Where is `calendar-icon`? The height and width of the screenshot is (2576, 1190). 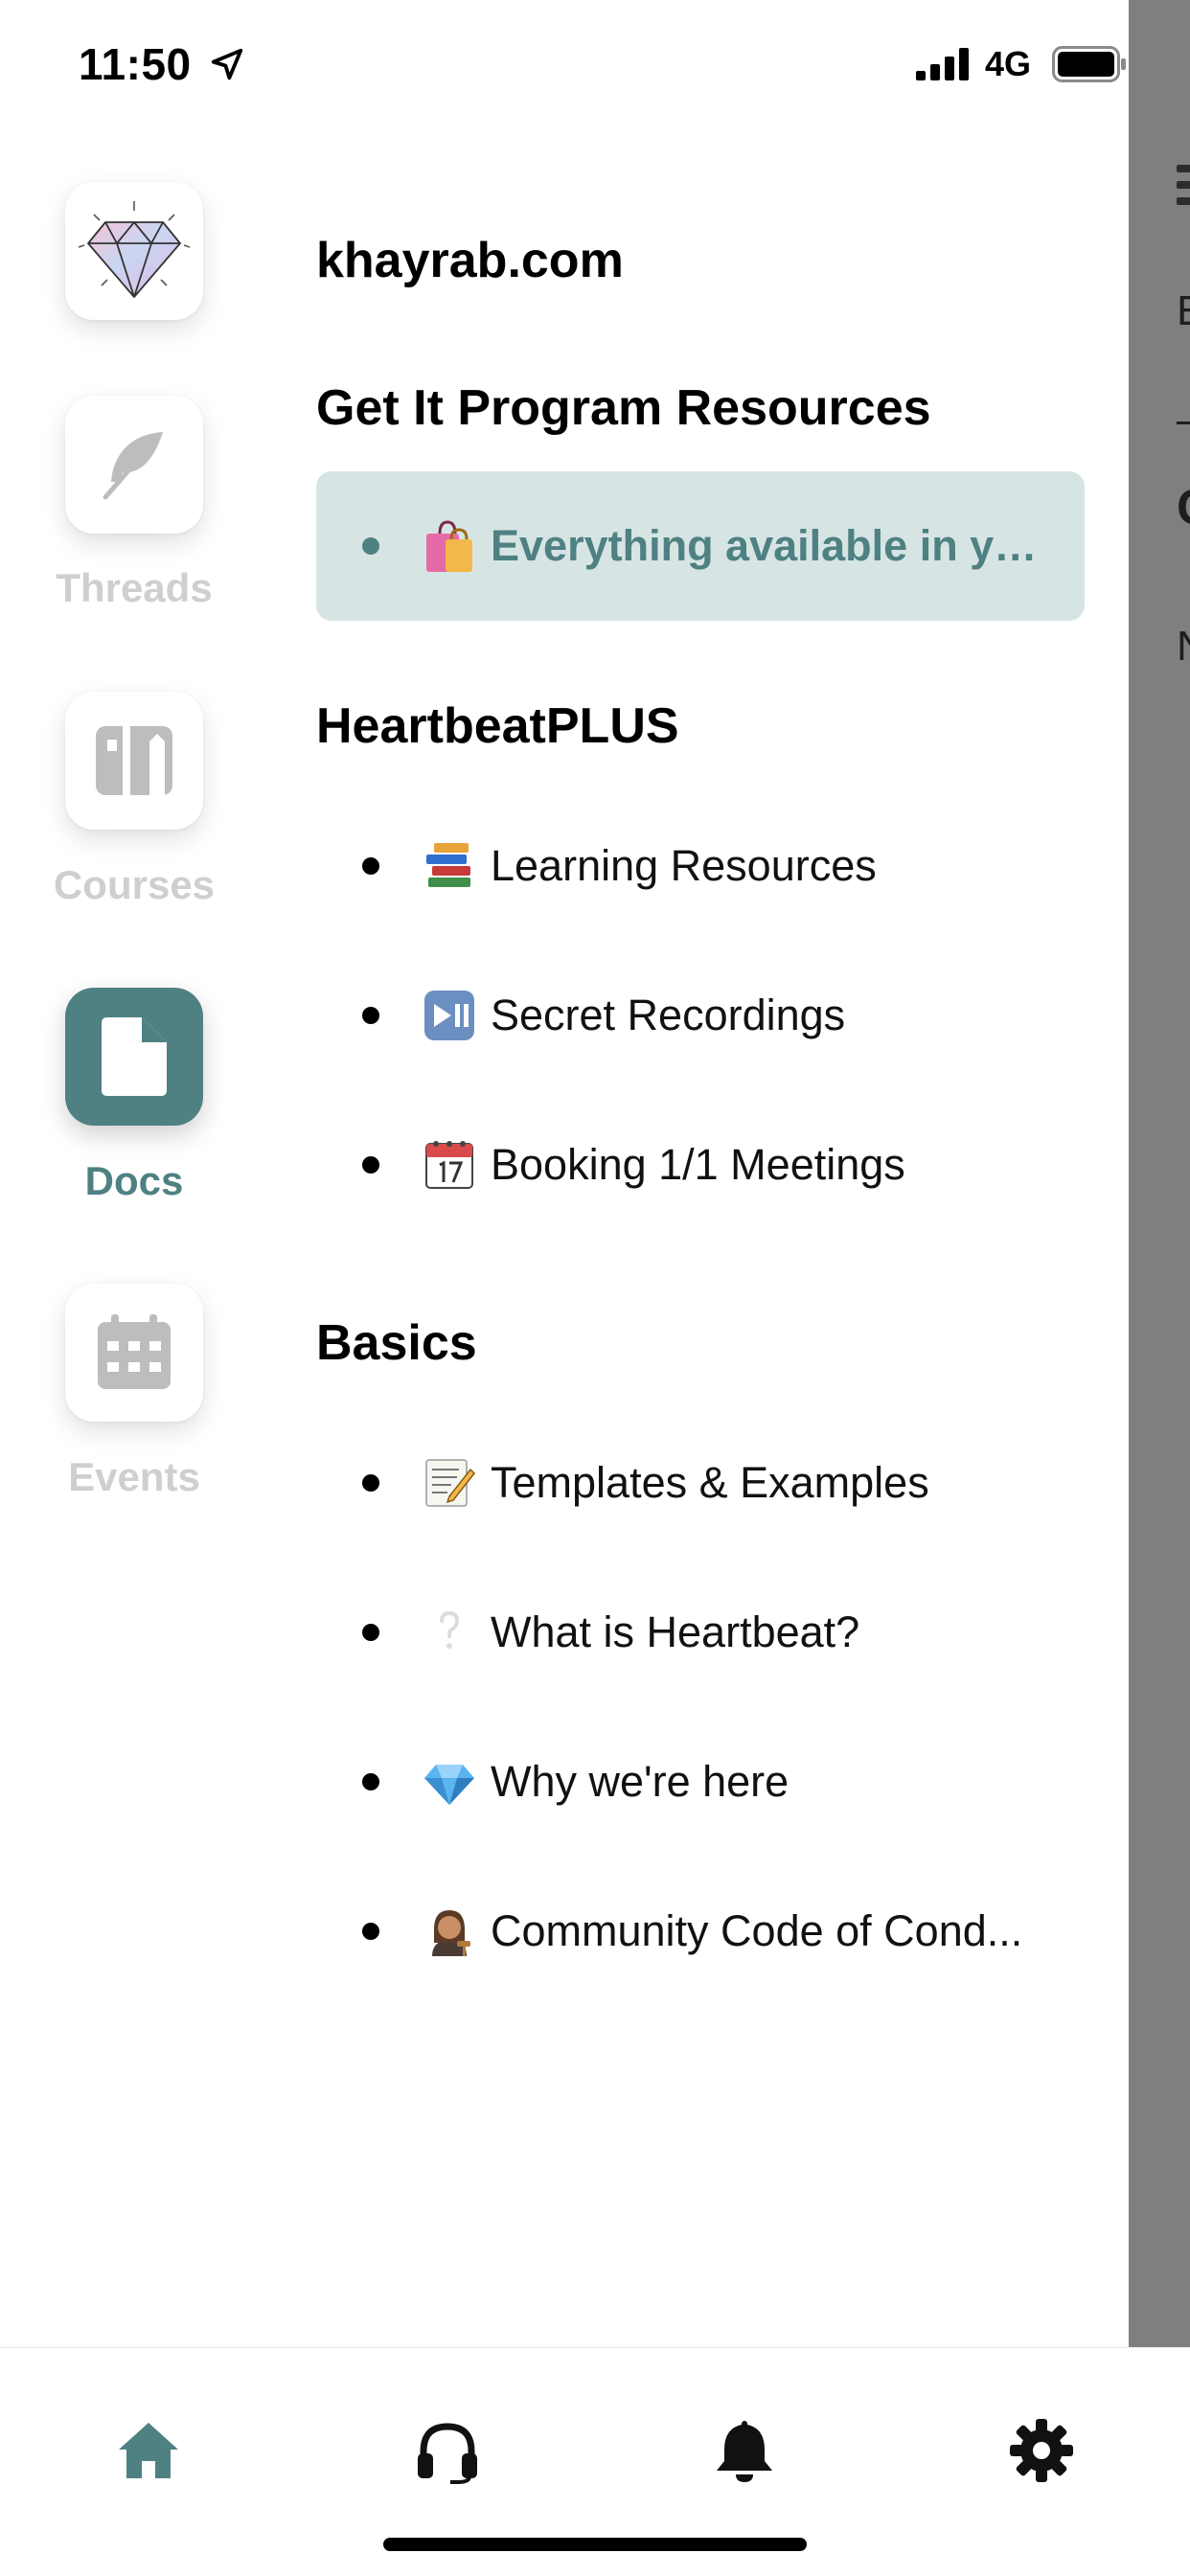 calendar-icon is located at coordinates (135, 1352).